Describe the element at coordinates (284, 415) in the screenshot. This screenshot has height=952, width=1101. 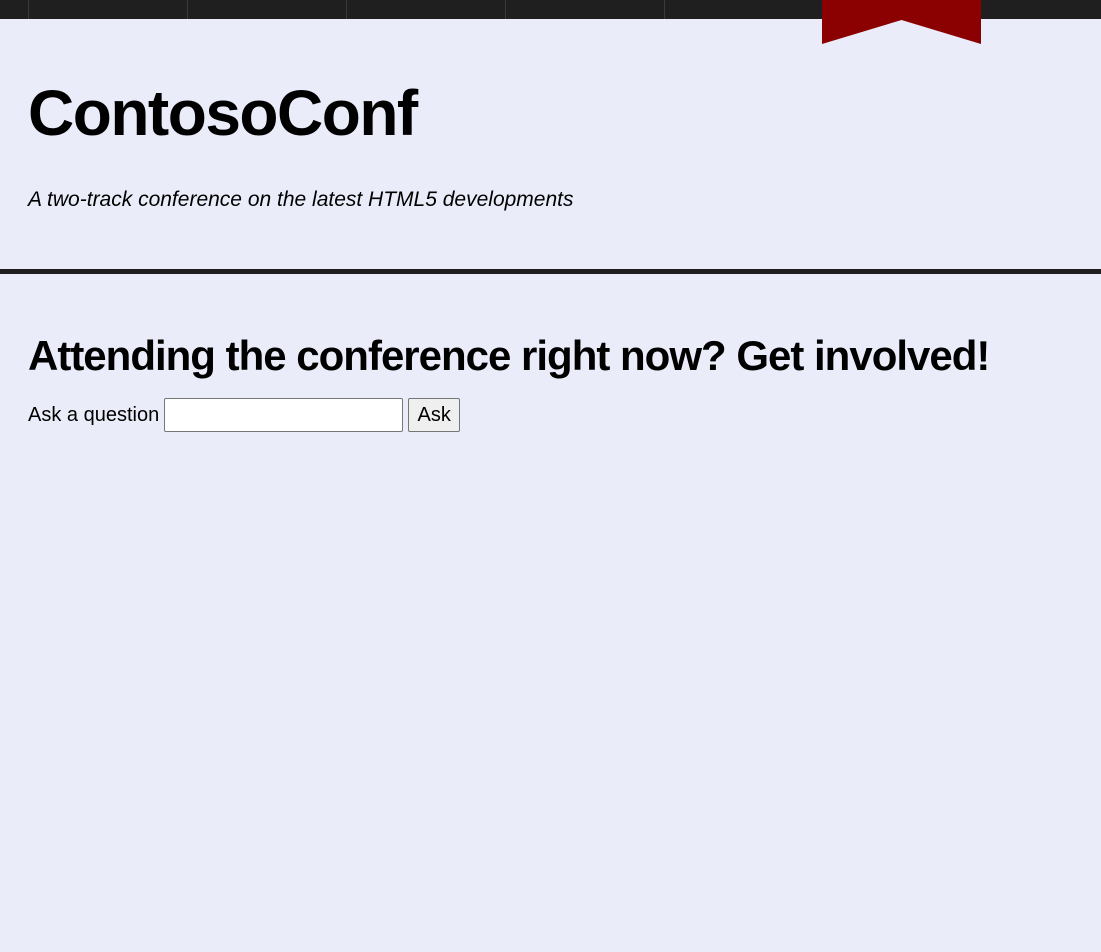
I see `question-input` at that location.